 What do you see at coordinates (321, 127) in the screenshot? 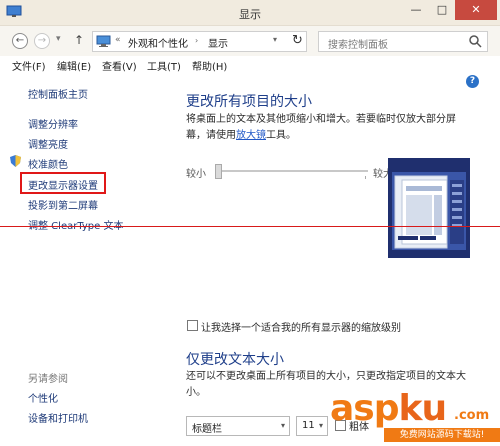
I see `description-text: 将桌面上的文本及其他项缩小和增大。若要临时仅放大部分屏幕，请使用` at bounding box center [321, 127].